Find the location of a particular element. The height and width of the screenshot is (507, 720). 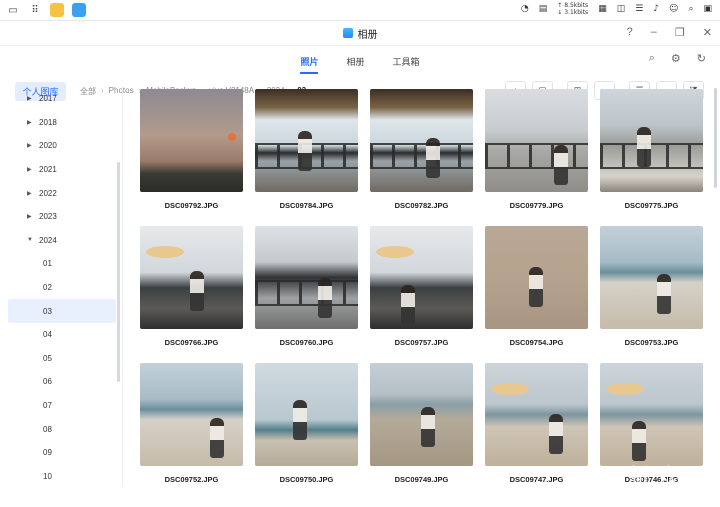

photo-item: DSC09752.JPG is located at coordinates (191, 423).